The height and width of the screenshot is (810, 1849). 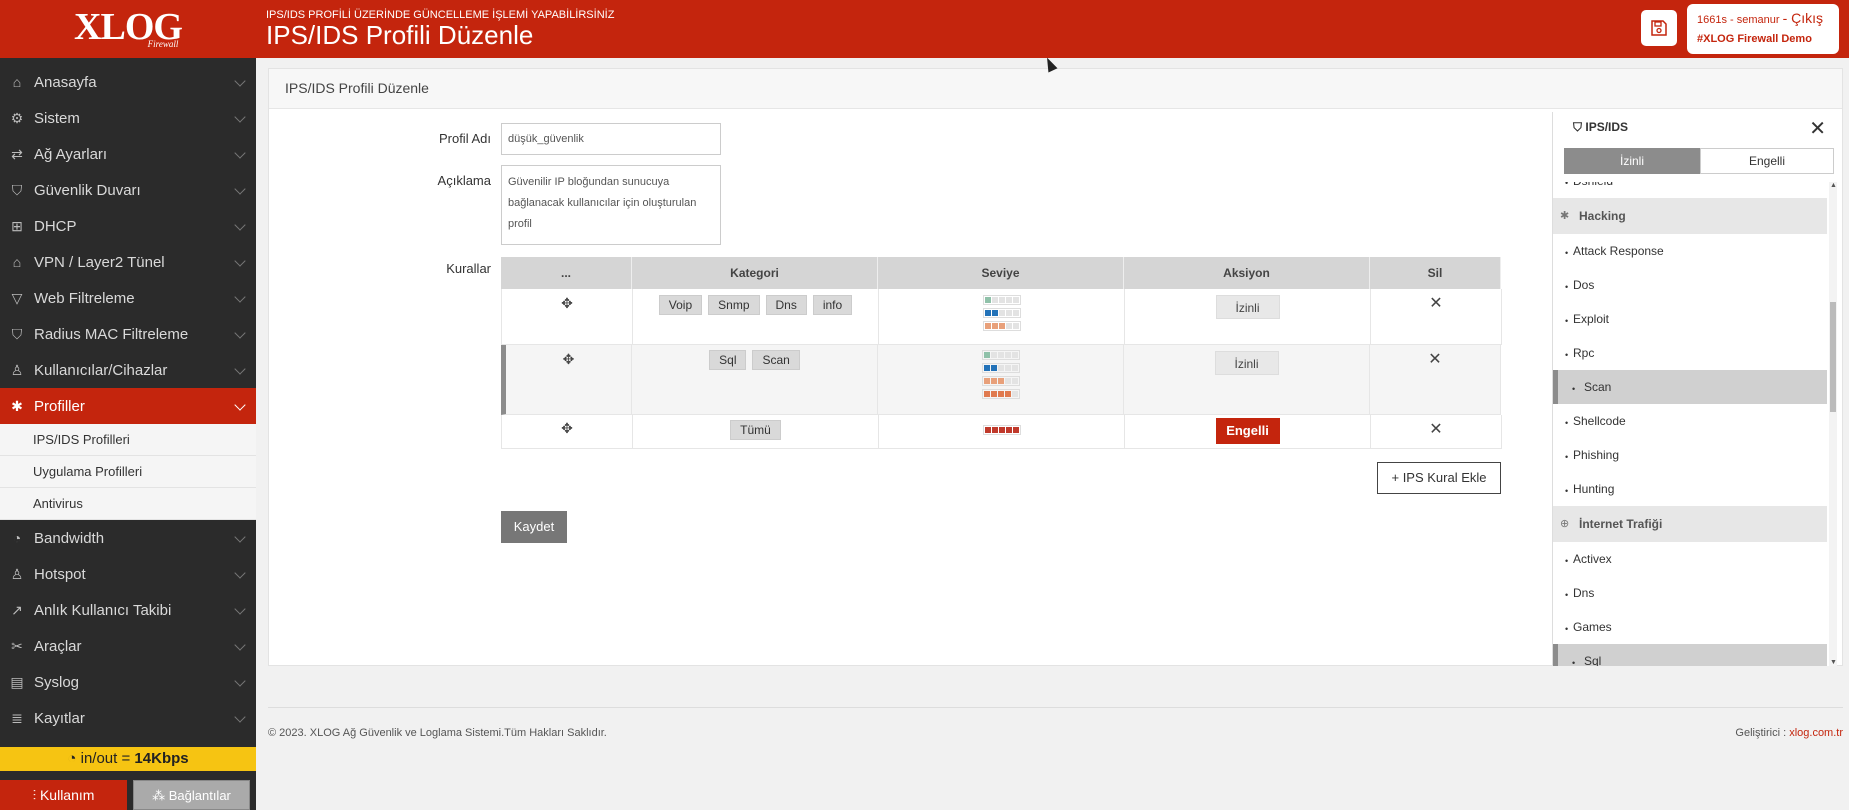 What do you see at coordinates (128, 504) in the screenshot?
I see `submenu-antivirus: Antivirus` at bounding box center [128, 504].